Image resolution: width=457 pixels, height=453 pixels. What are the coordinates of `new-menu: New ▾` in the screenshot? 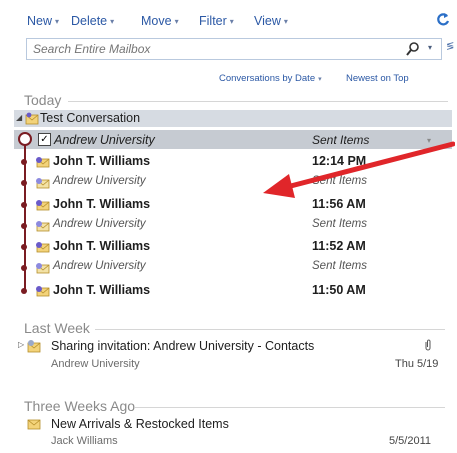 It's located at (43, 21).